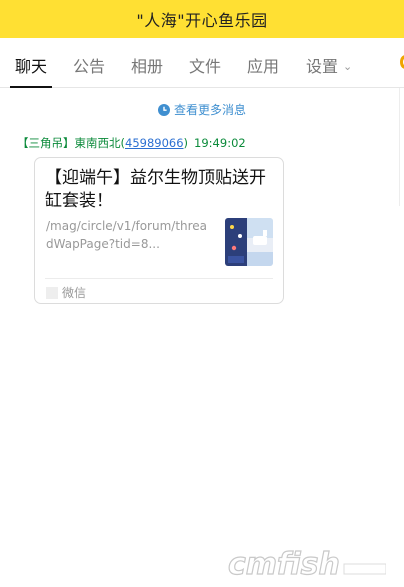 Image resolution: width=404 pixels, height=587 pixels. I want to click on title-bar: "人海"开心鱼乐园, so click(202, 19).